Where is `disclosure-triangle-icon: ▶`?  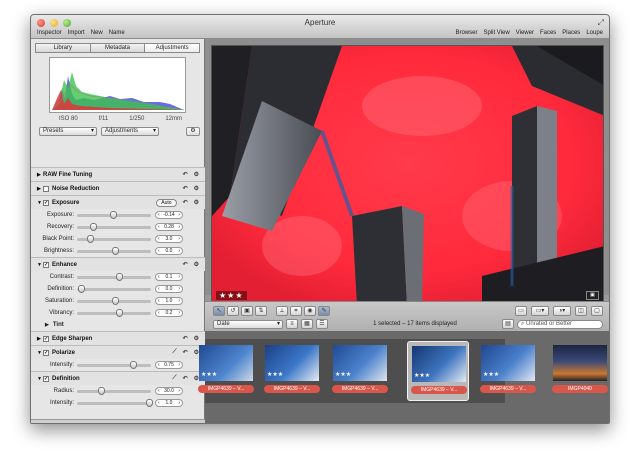 disclosure-triangle-icon: ▶ is located at coordinates (47, 325).